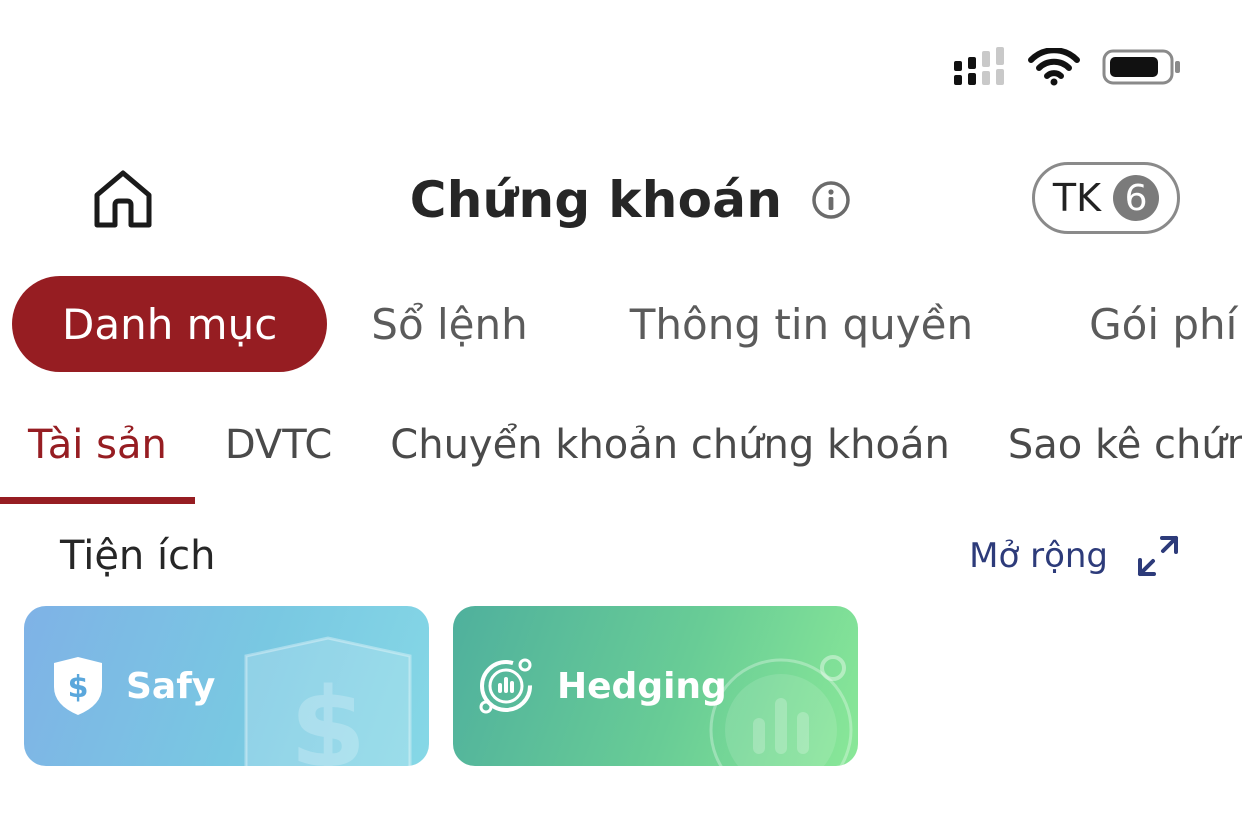 The height and width of the screenshot is (818, 1242). I want to click on header: Chứng khoán TK 6, so click(621, 200).